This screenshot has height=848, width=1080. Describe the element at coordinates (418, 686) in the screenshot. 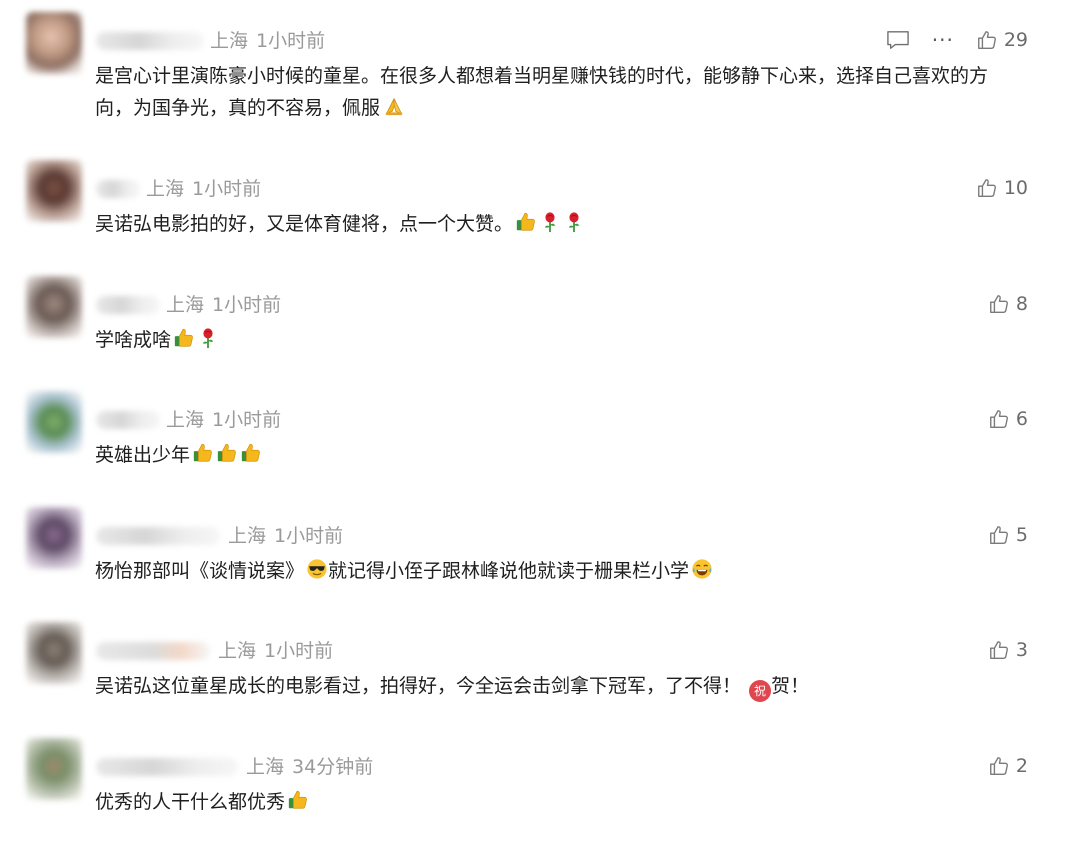

I see `comment-text-content: 吴诺弘这位童星成长的电影看过，拍得好，今全运会击剑拿下冠军，了不得！` at that location.